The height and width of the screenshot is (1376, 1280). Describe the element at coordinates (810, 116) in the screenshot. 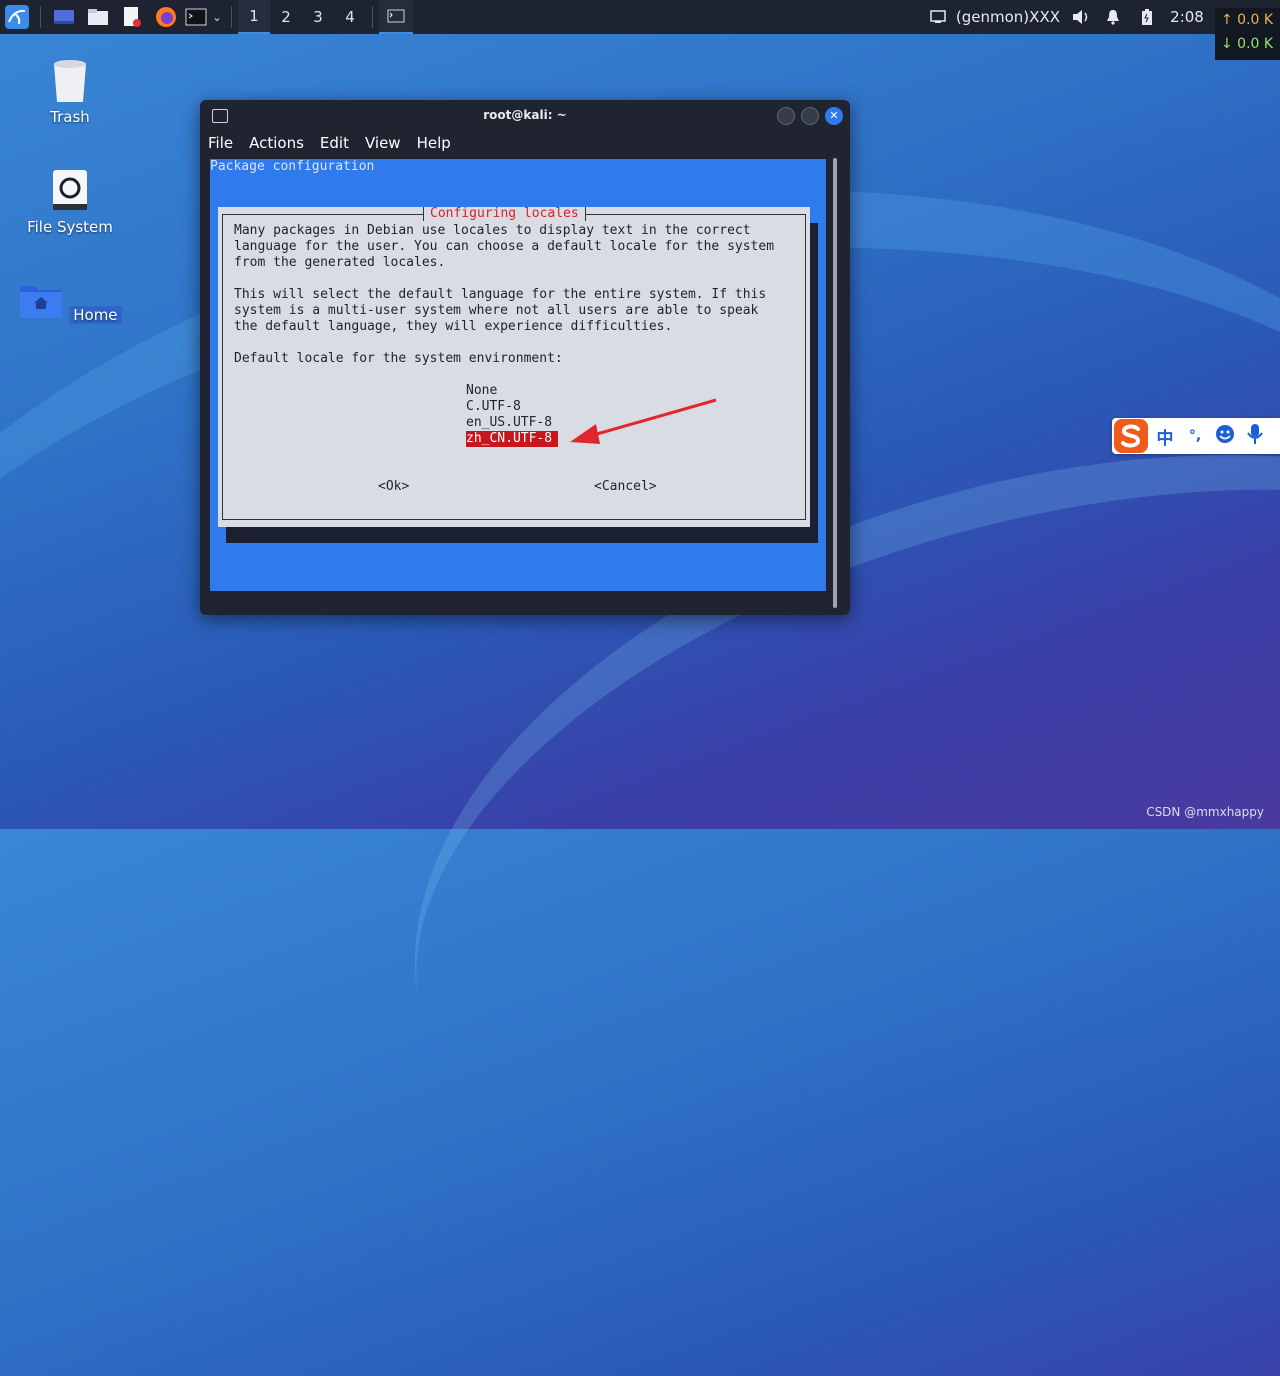

I see `maximize-button` at that location.